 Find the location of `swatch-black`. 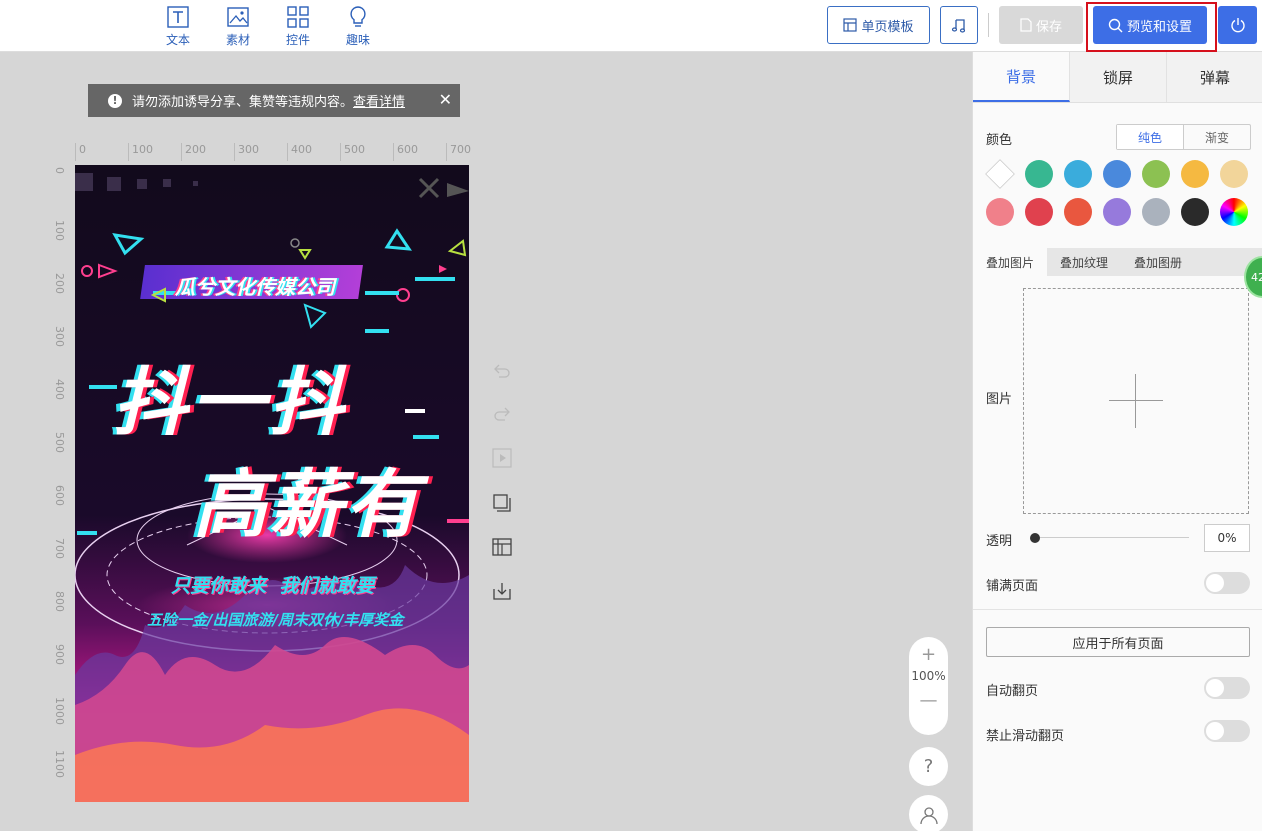

swatch-black is located at coordinates (1195, 212).